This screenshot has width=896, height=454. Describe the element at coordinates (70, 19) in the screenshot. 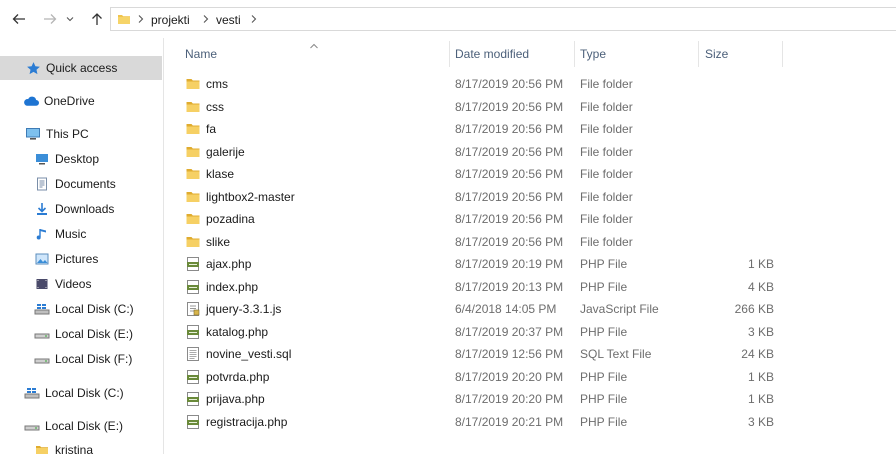

I see `recent-locations-button` at that location.